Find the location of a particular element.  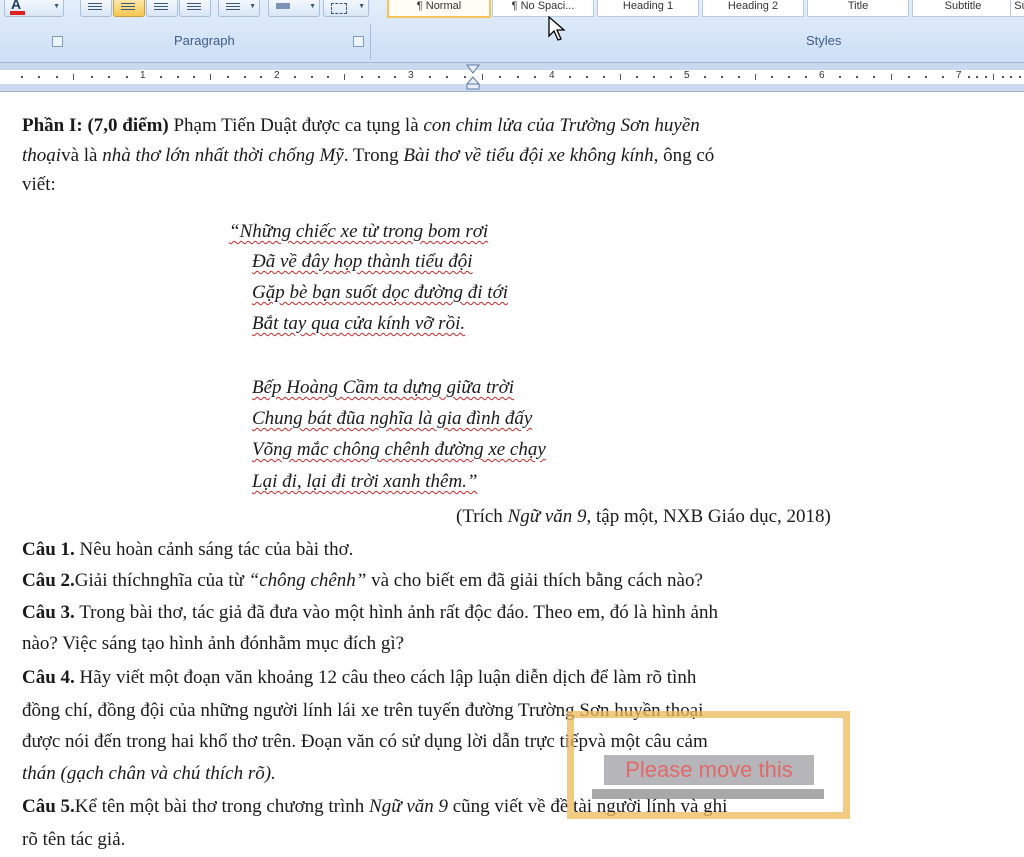

style-heading-1: Heading 1 is located at coordinates (648, 8).